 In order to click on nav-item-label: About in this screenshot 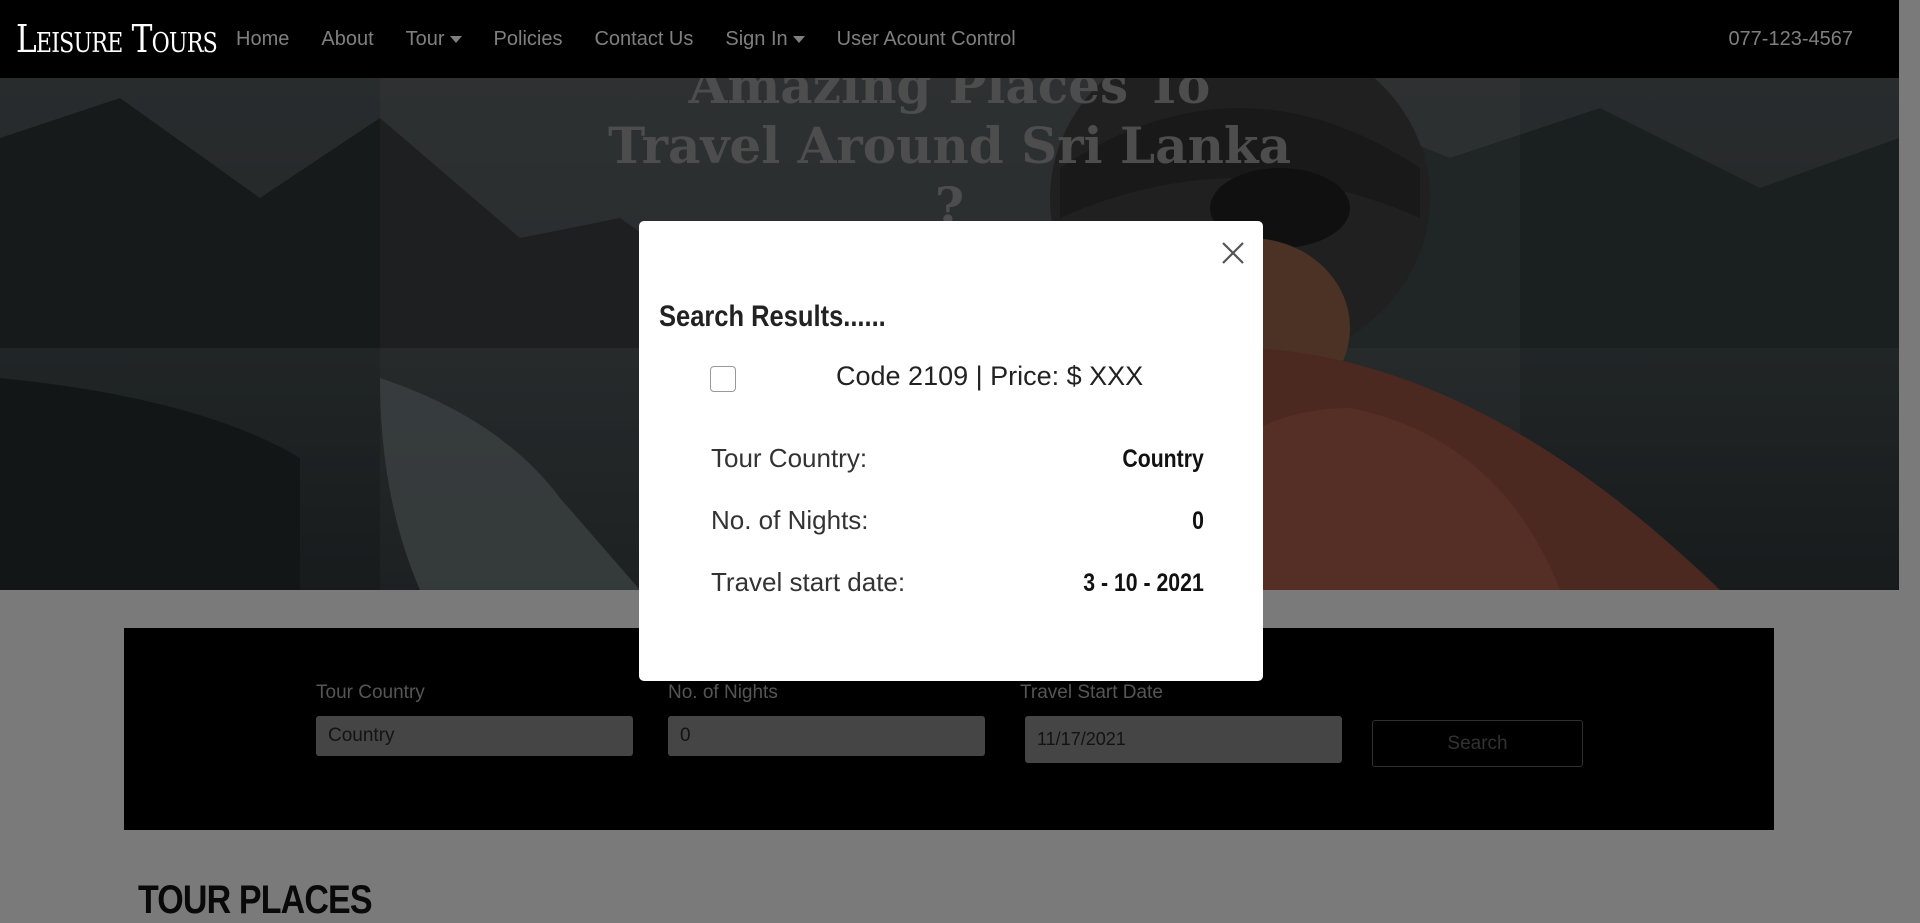, I will do `click(347, 38)`.